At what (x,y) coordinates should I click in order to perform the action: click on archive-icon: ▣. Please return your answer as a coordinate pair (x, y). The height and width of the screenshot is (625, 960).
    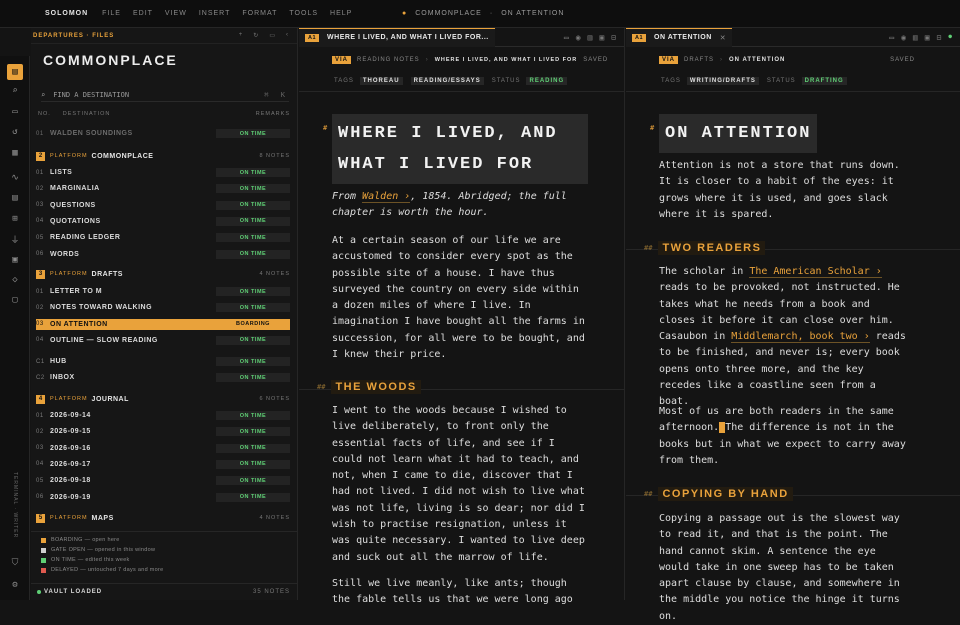
    Looking at the image, I should click on (15, 260).